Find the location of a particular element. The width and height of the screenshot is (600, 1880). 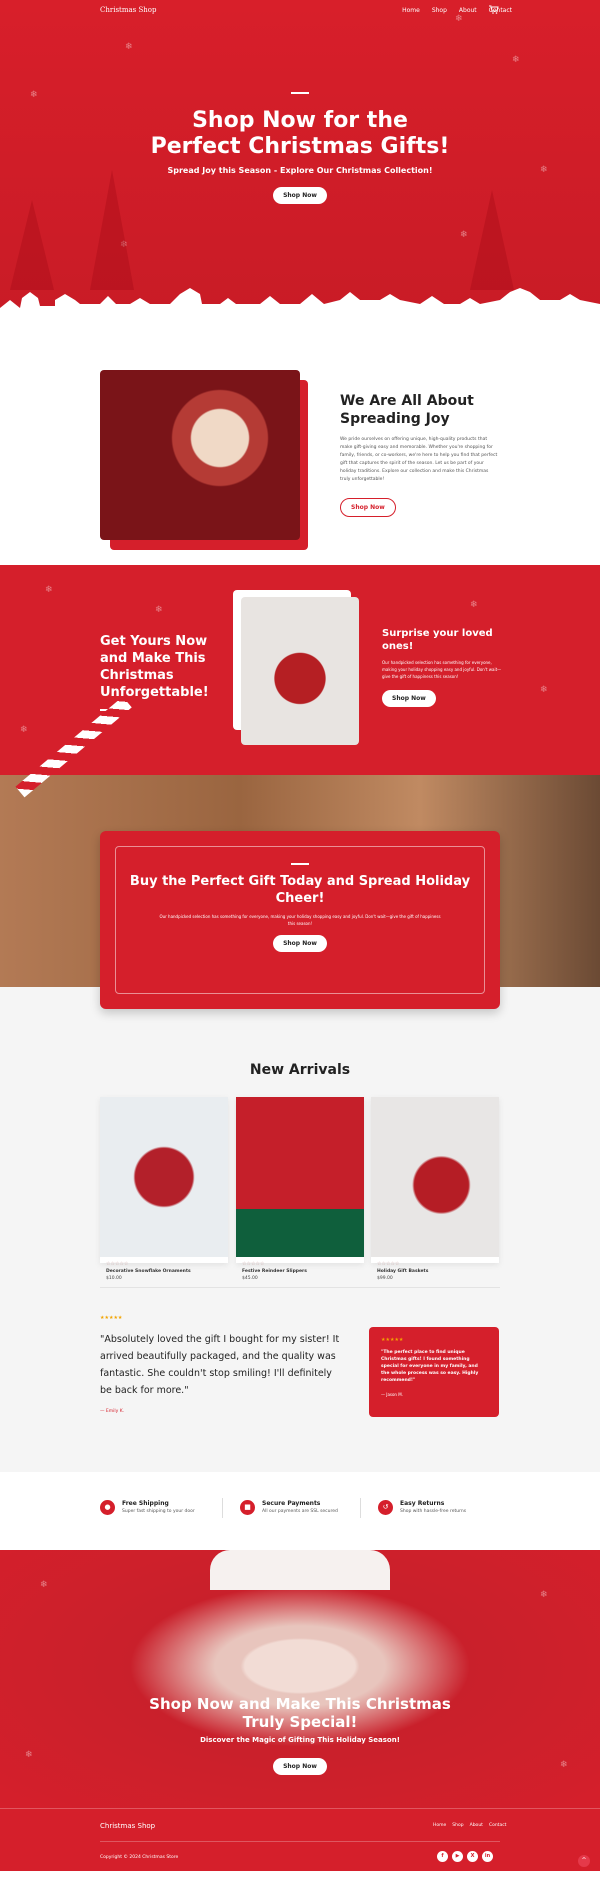

footer-brand: Christmas Shop is located at coordinates (127, 1826).